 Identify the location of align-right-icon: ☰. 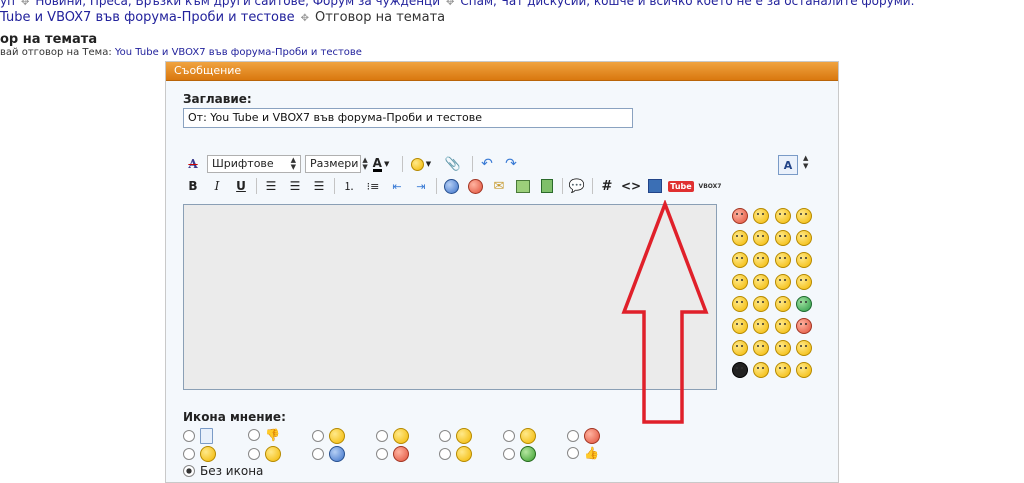
(319, 186).